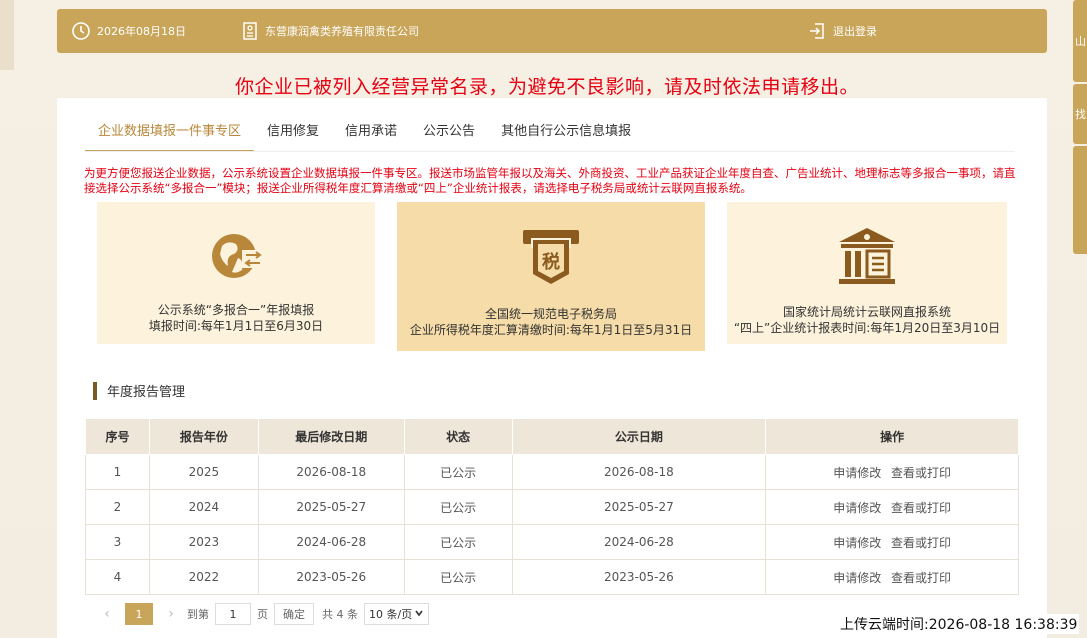 The height and width of the screenshot is (638, 1087). I want to click on header-company: 东营康润禽类养殖有限责任公司, so click(330, 31).